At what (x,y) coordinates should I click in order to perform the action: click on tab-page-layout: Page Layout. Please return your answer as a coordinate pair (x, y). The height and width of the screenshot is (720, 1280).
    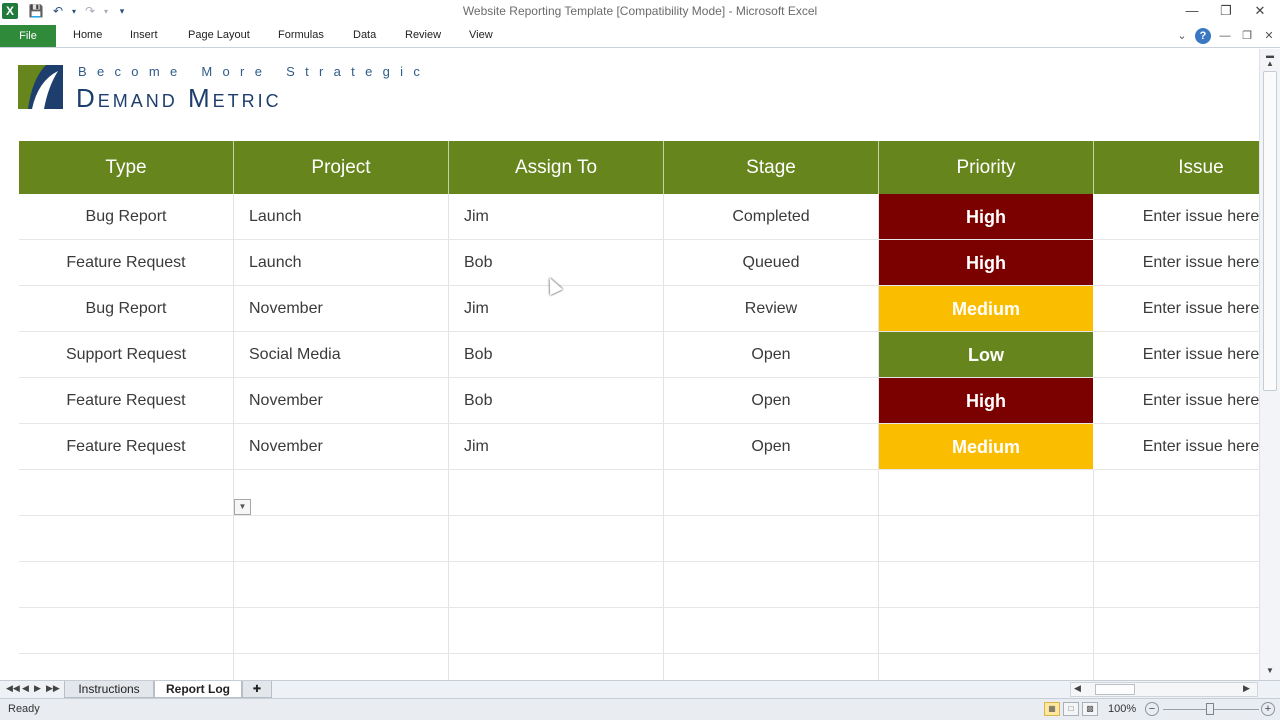
    Looking at the image, I should click on (219, 35).